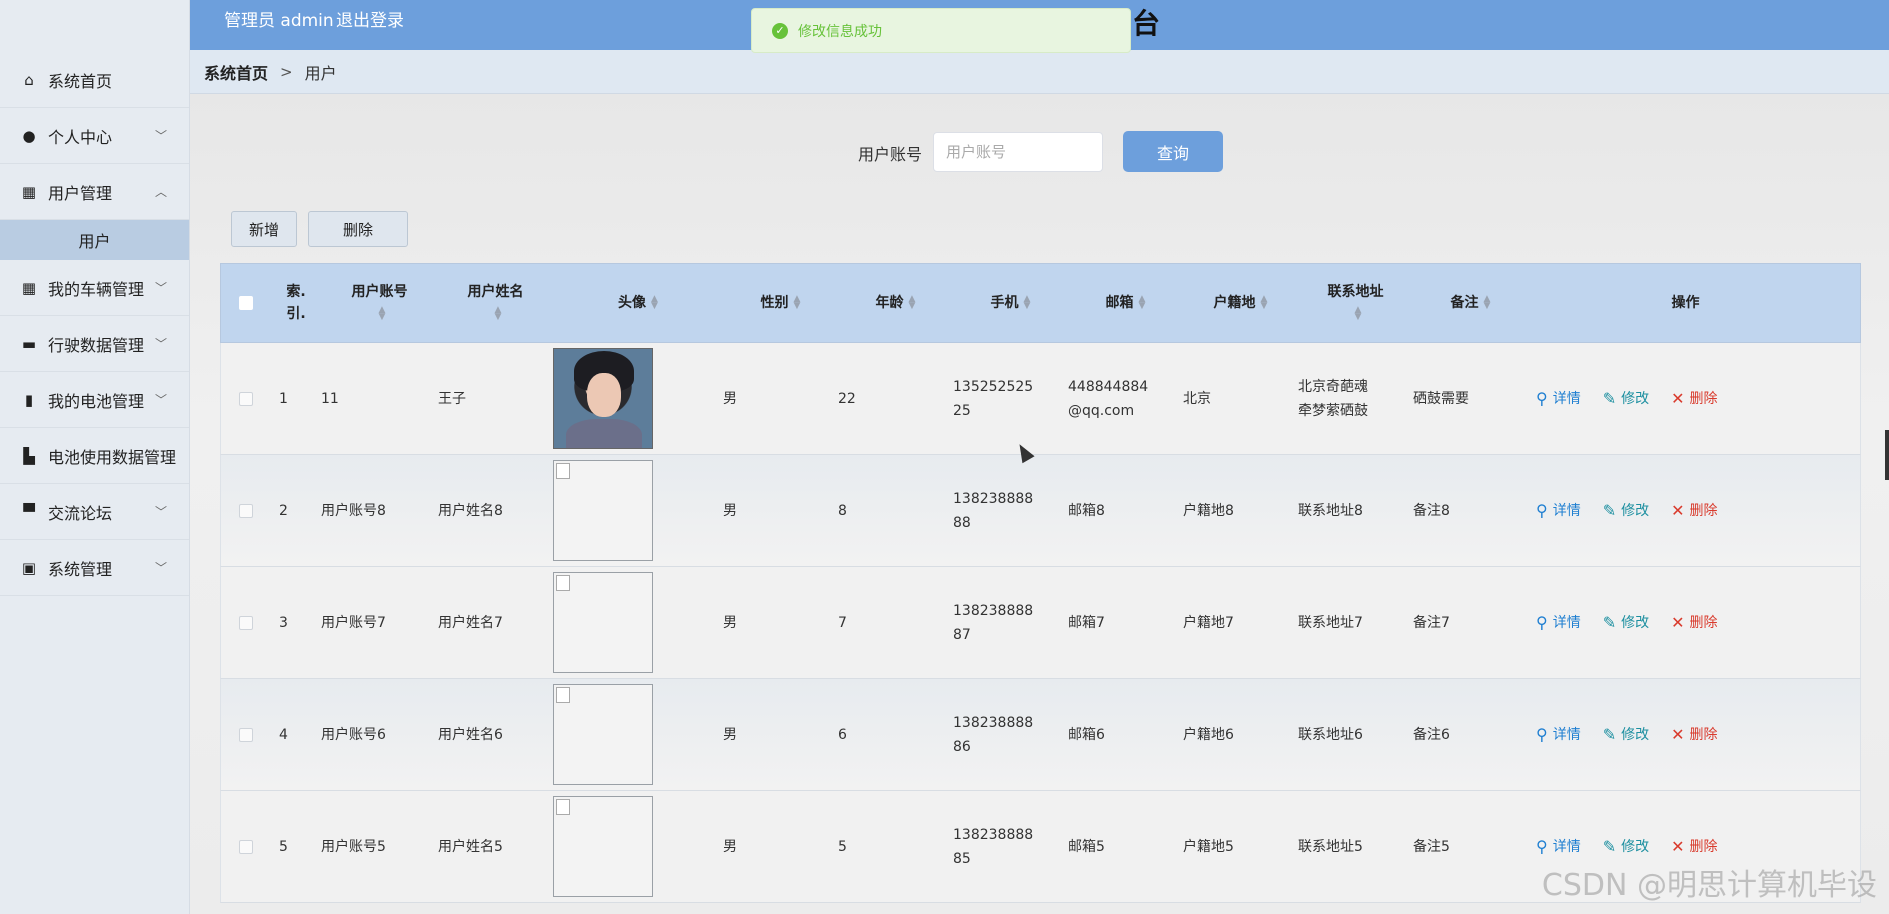  I want to click on cell-index: 2, so click(283, 510).